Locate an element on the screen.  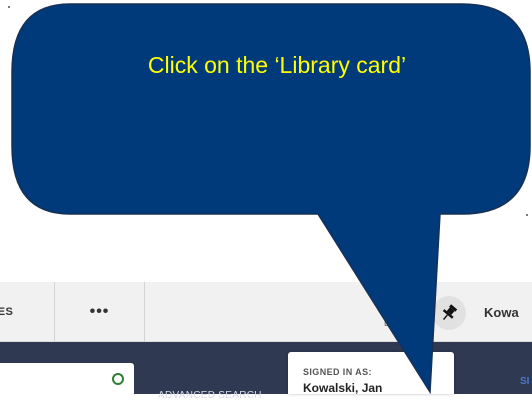
sign-out-link: SI is located at coordinates (524, 381).